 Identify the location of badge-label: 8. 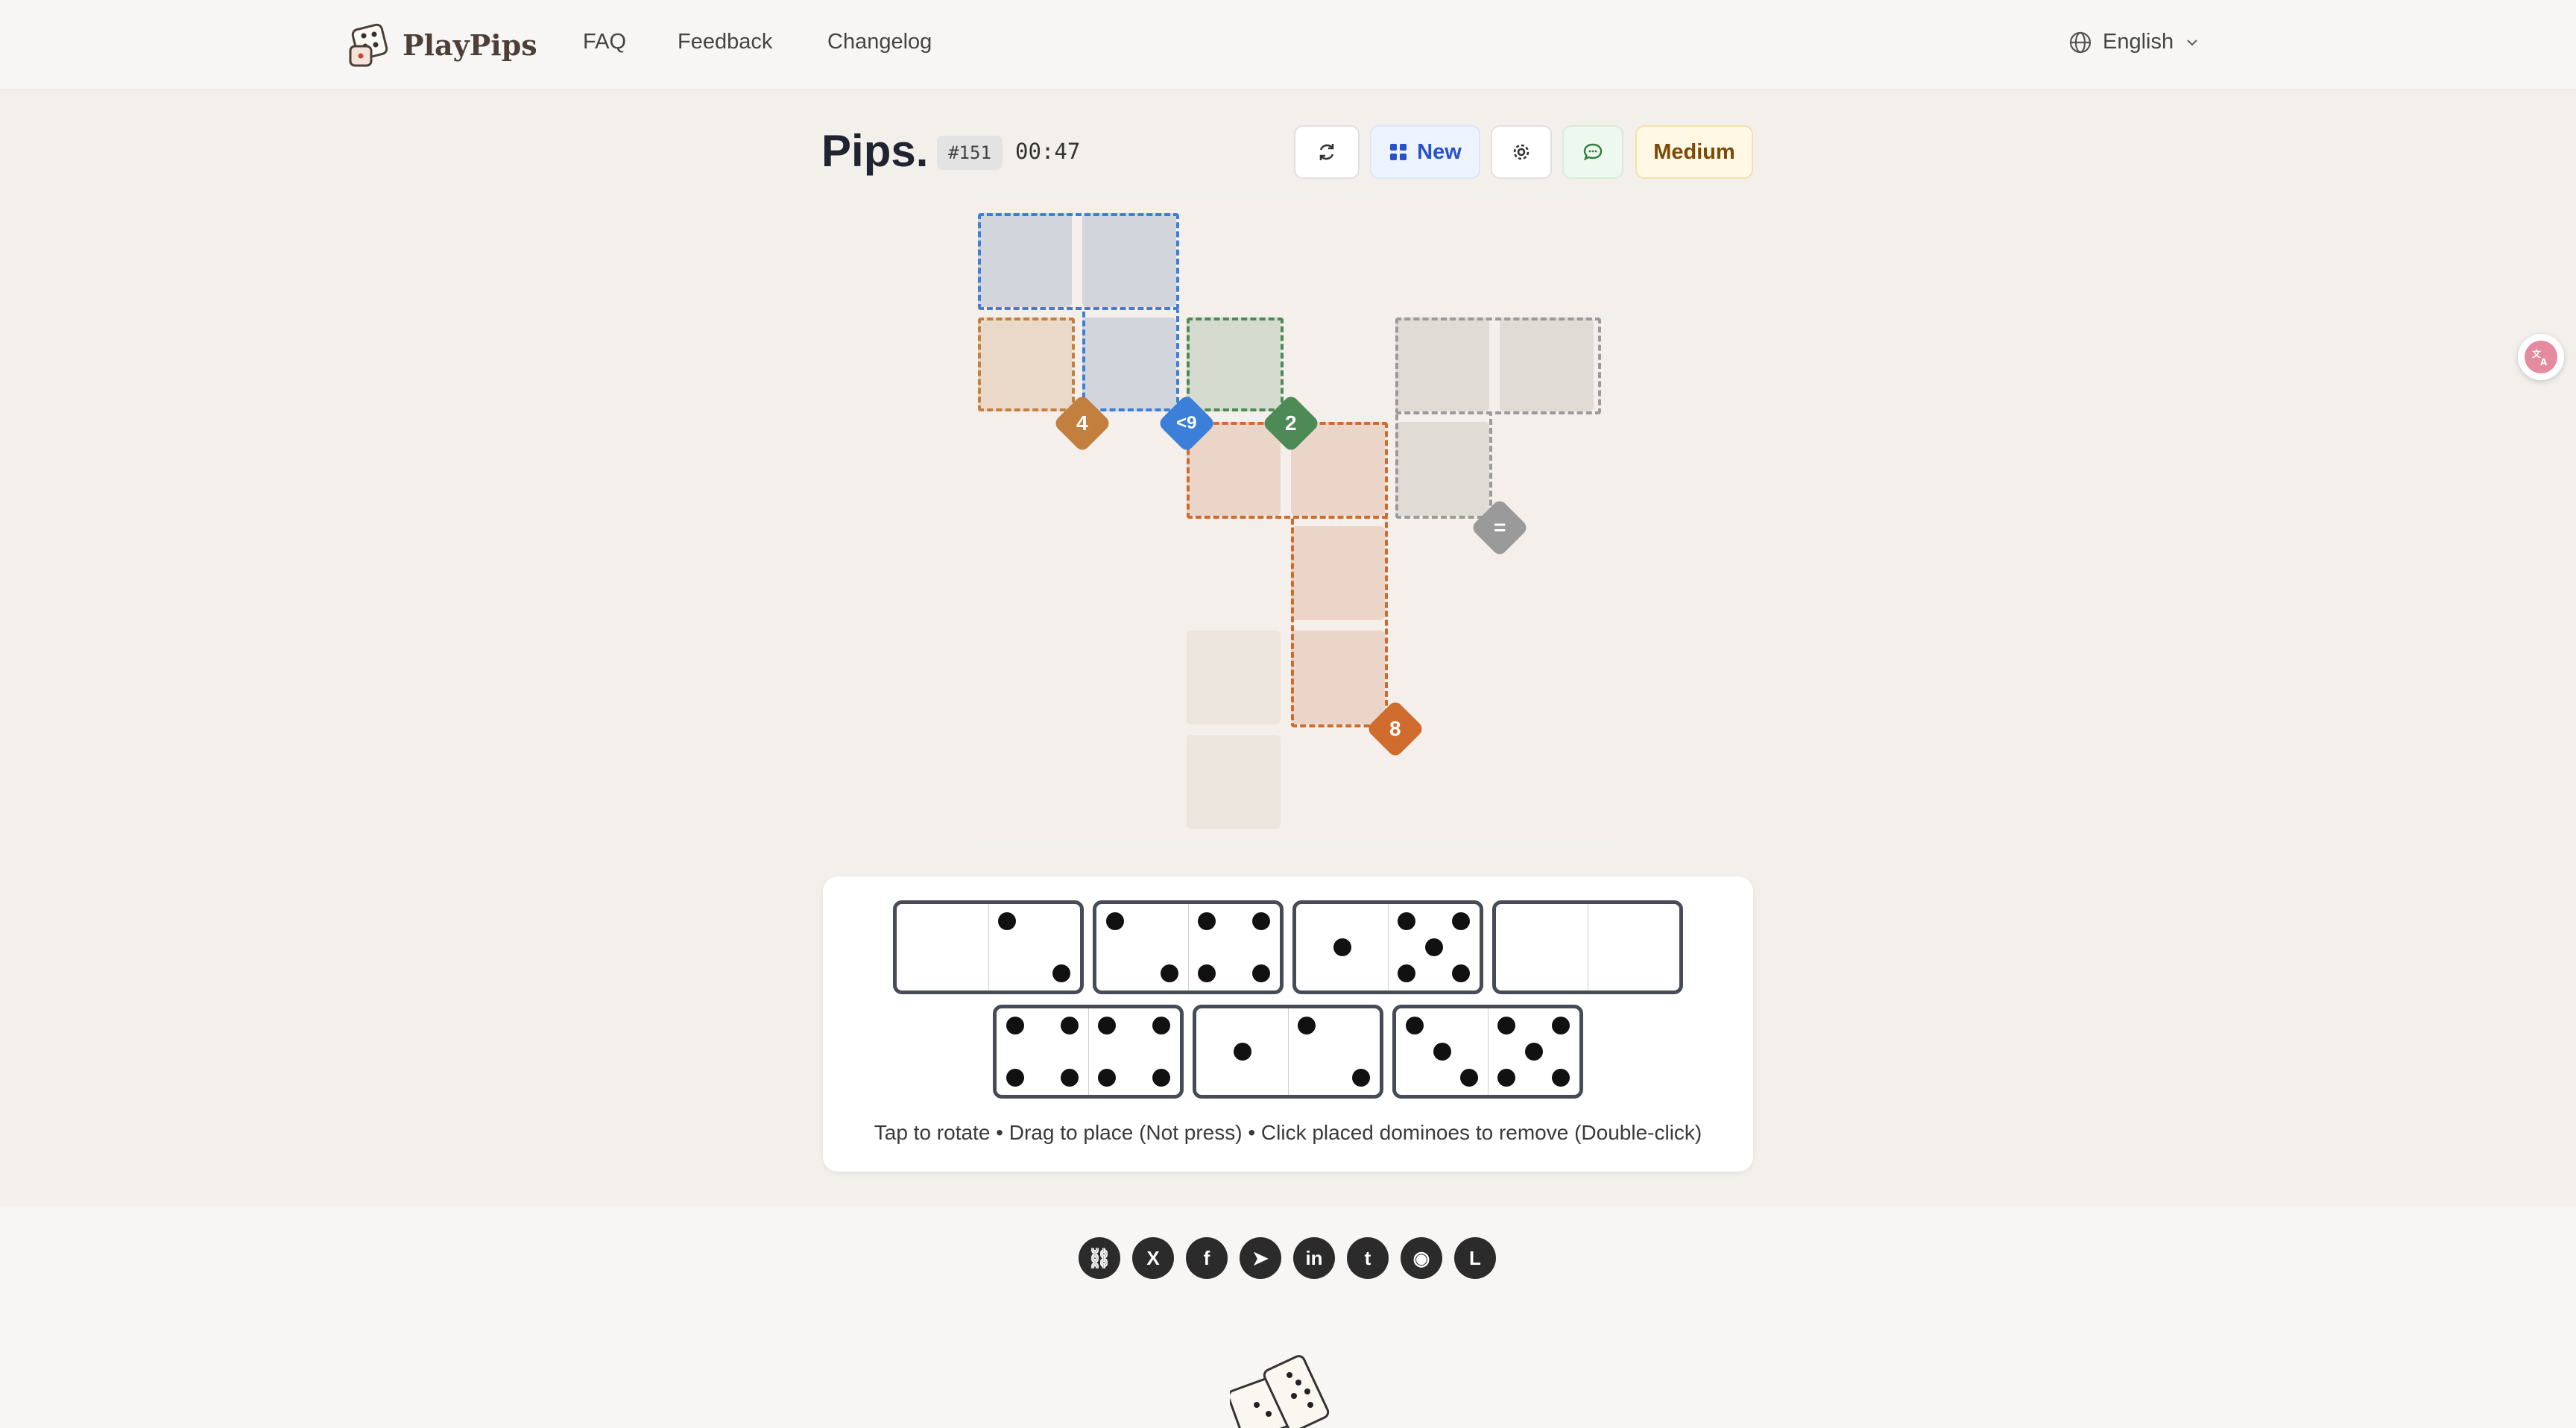
(1395, 728).